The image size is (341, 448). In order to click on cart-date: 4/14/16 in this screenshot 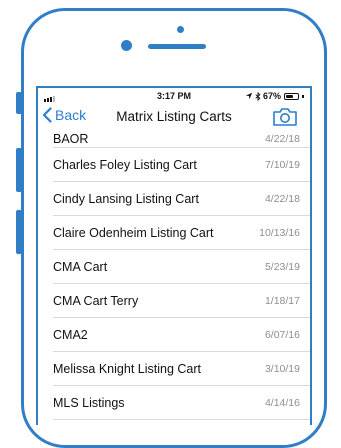, I will do `click(282, 402)`.